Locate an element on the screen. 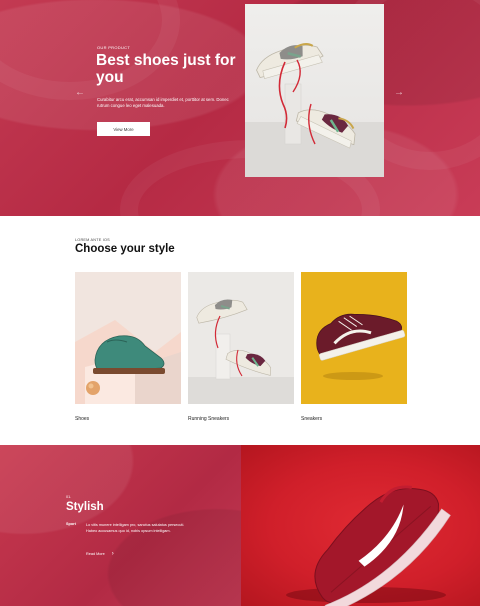  section-eyebrow: LOREM ANTE IOS is located at coordinates (92, 240).